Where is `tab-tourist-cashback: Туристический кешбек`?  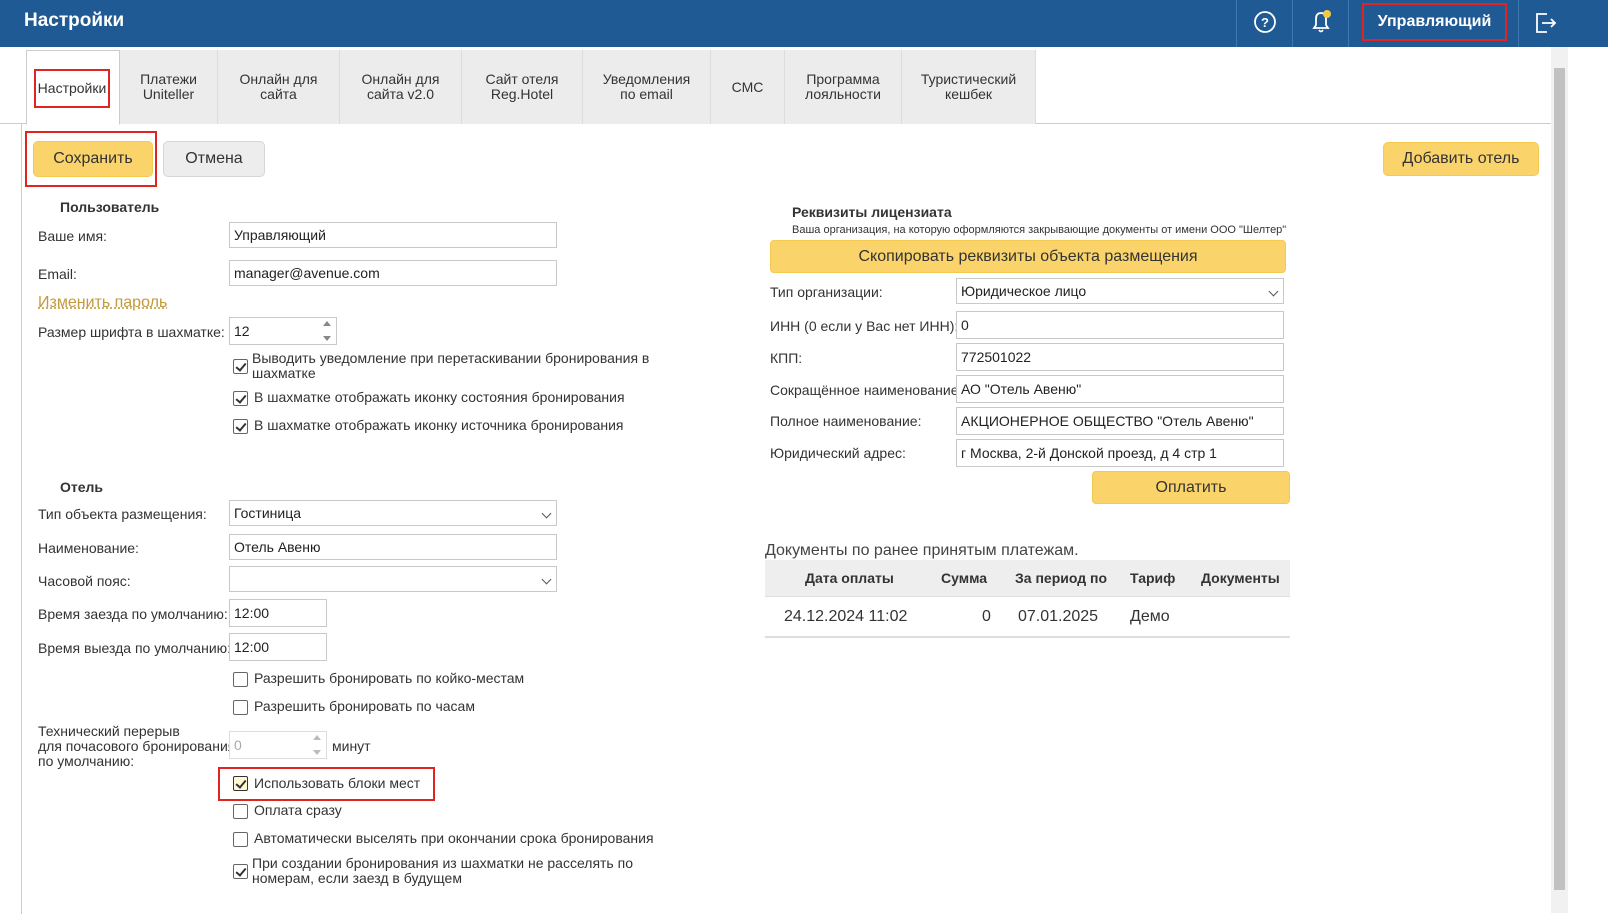 tab-tourist-cashback: Туристический кешбек is located at coordinates (969, 87).